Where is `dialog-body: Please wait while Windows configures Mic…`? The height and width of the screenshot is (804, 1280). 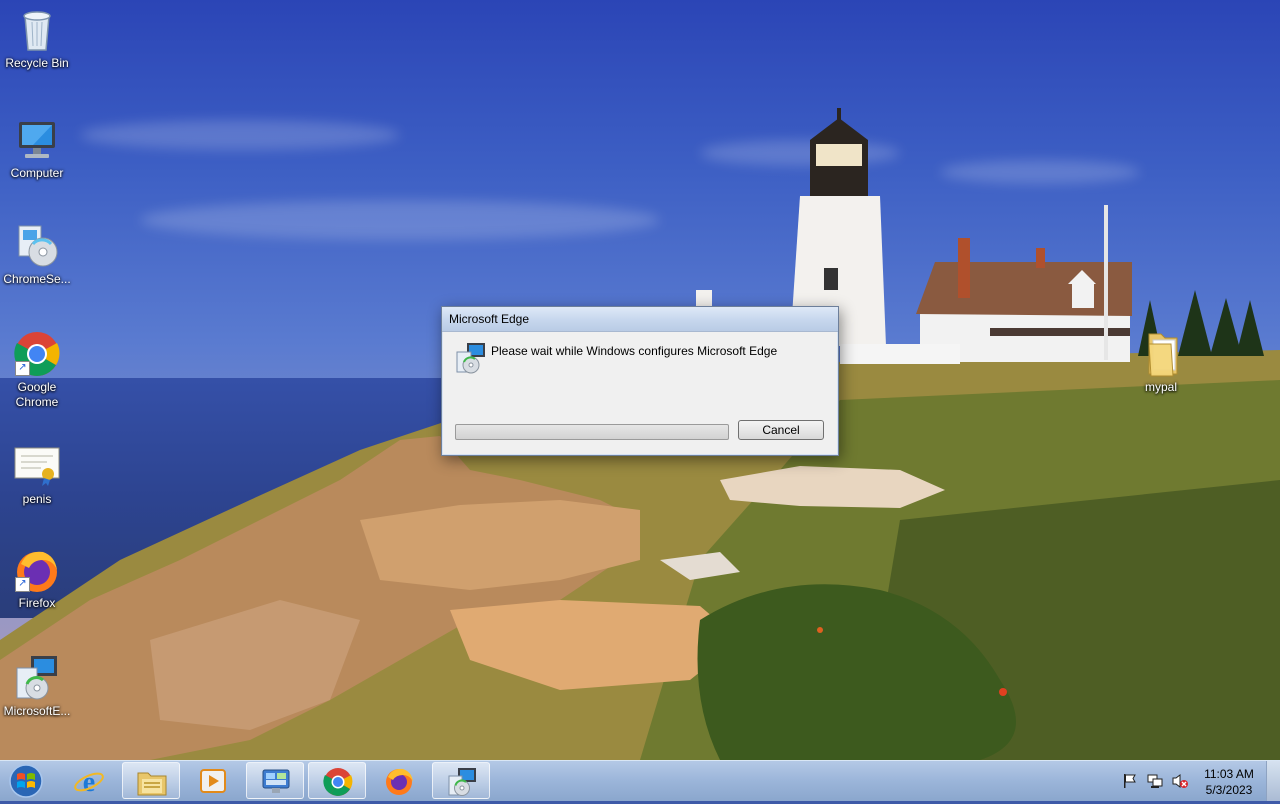
dialog-body: Please wait while Windows configures Mic… is located at coordinates (640, 393).